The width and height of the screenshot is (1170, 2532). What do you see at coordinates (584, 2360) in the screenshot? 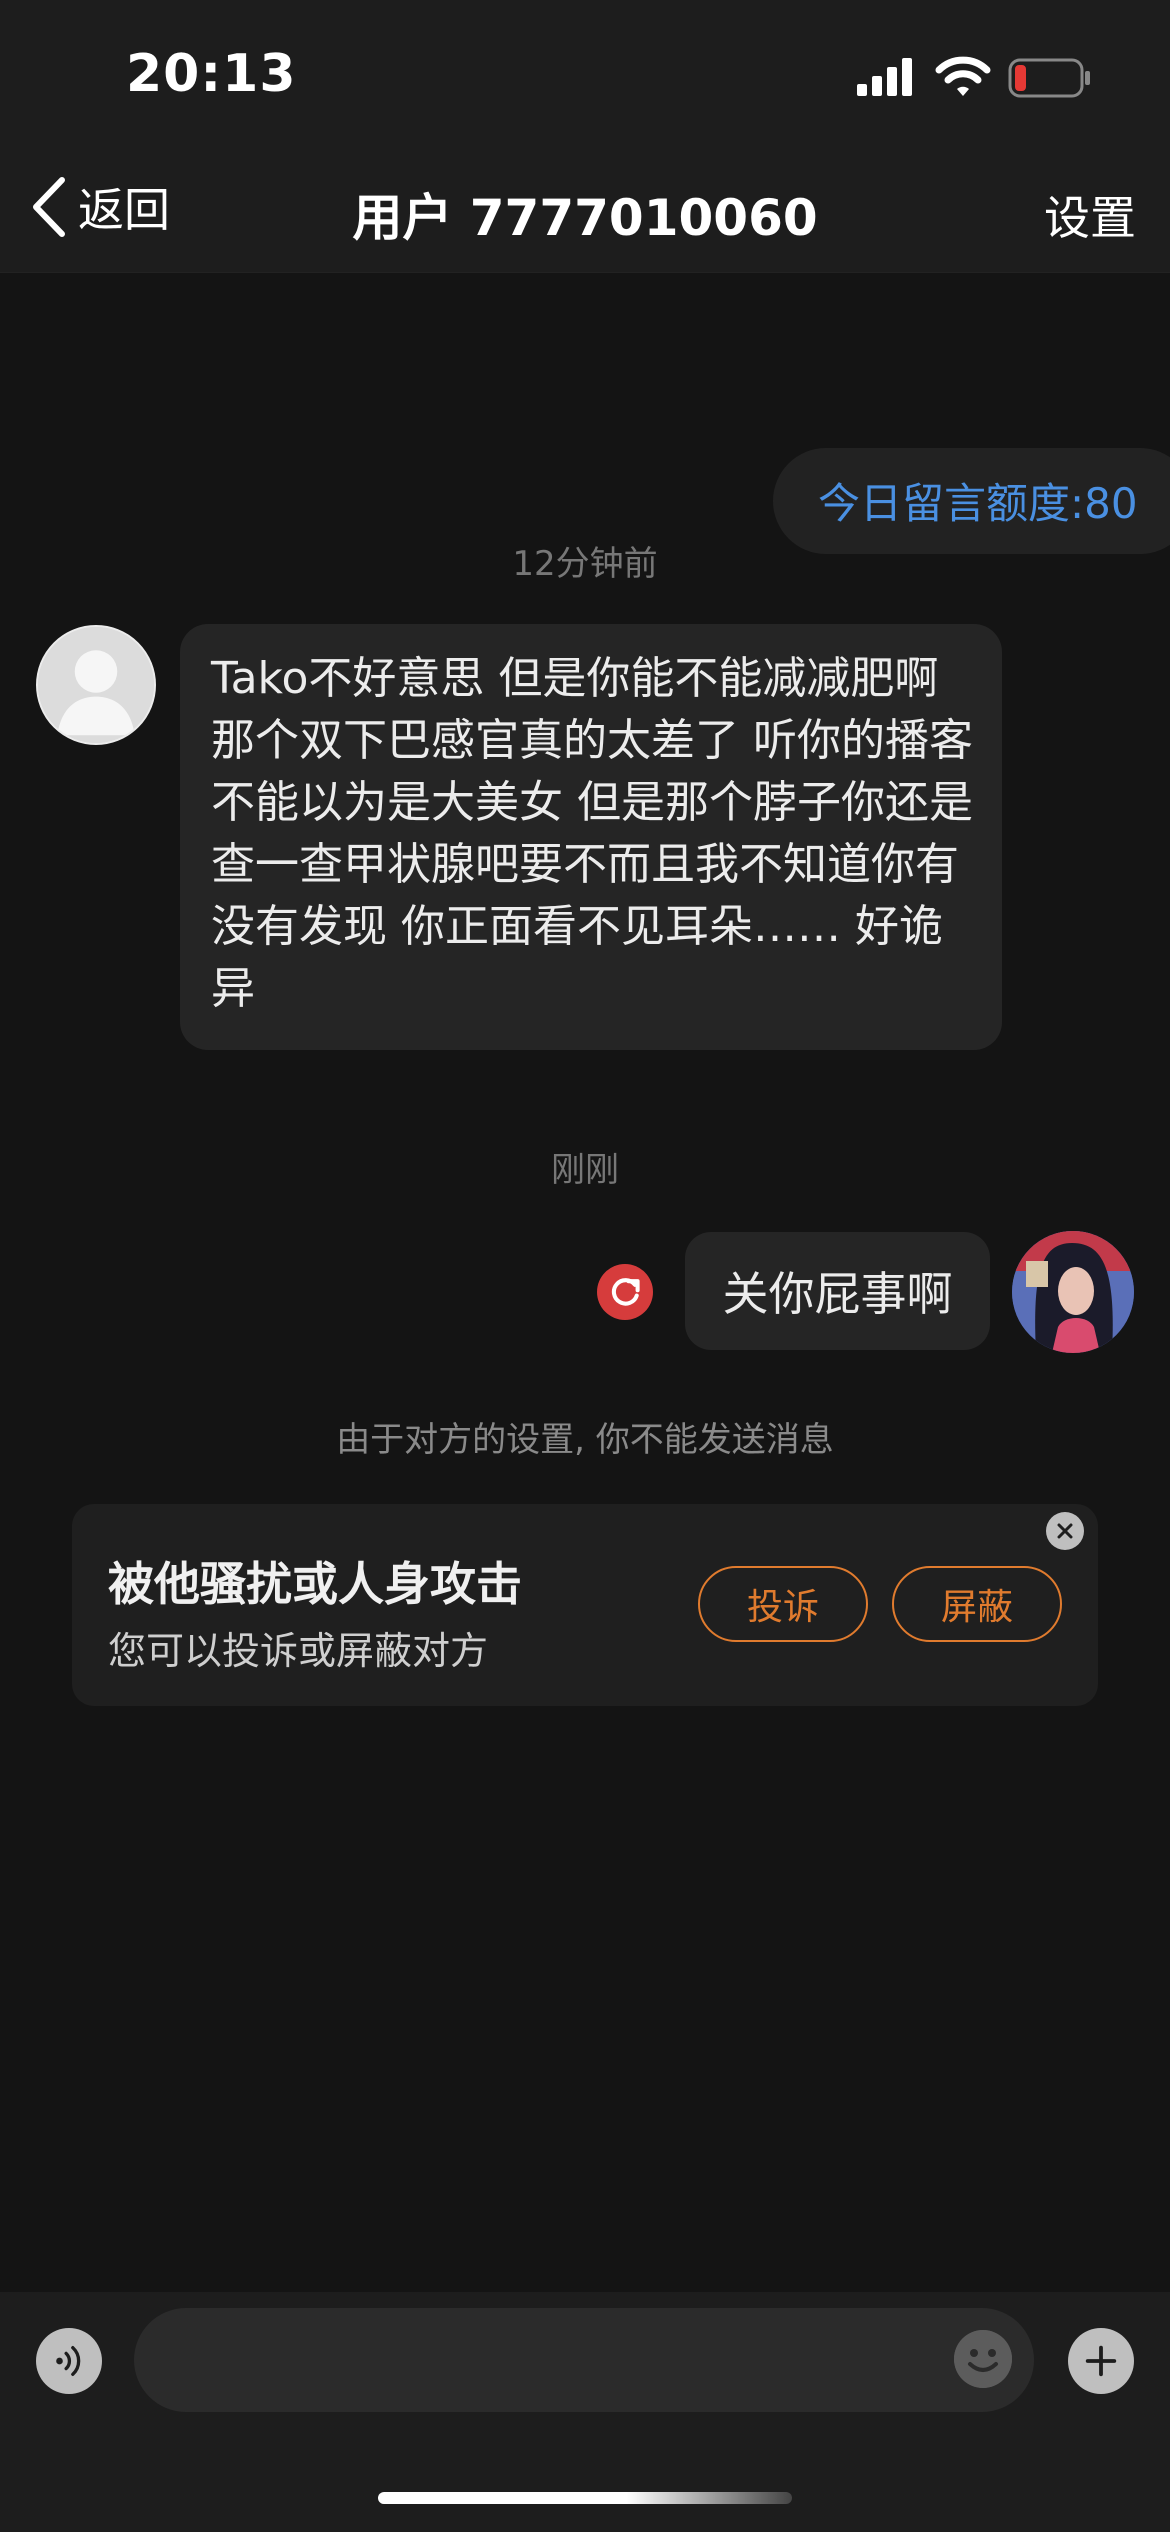
I see `message-input` at bounding box center [584, 2360].